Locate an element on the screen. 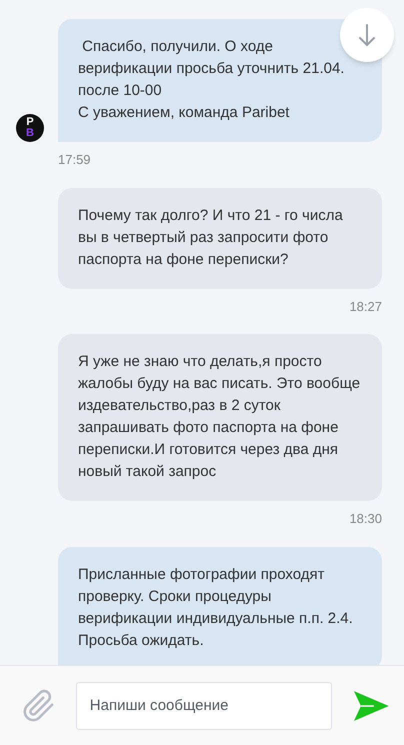 This screenshot has width=404, height=745. message-time: 18:27 is located at coordinates (365, 307).